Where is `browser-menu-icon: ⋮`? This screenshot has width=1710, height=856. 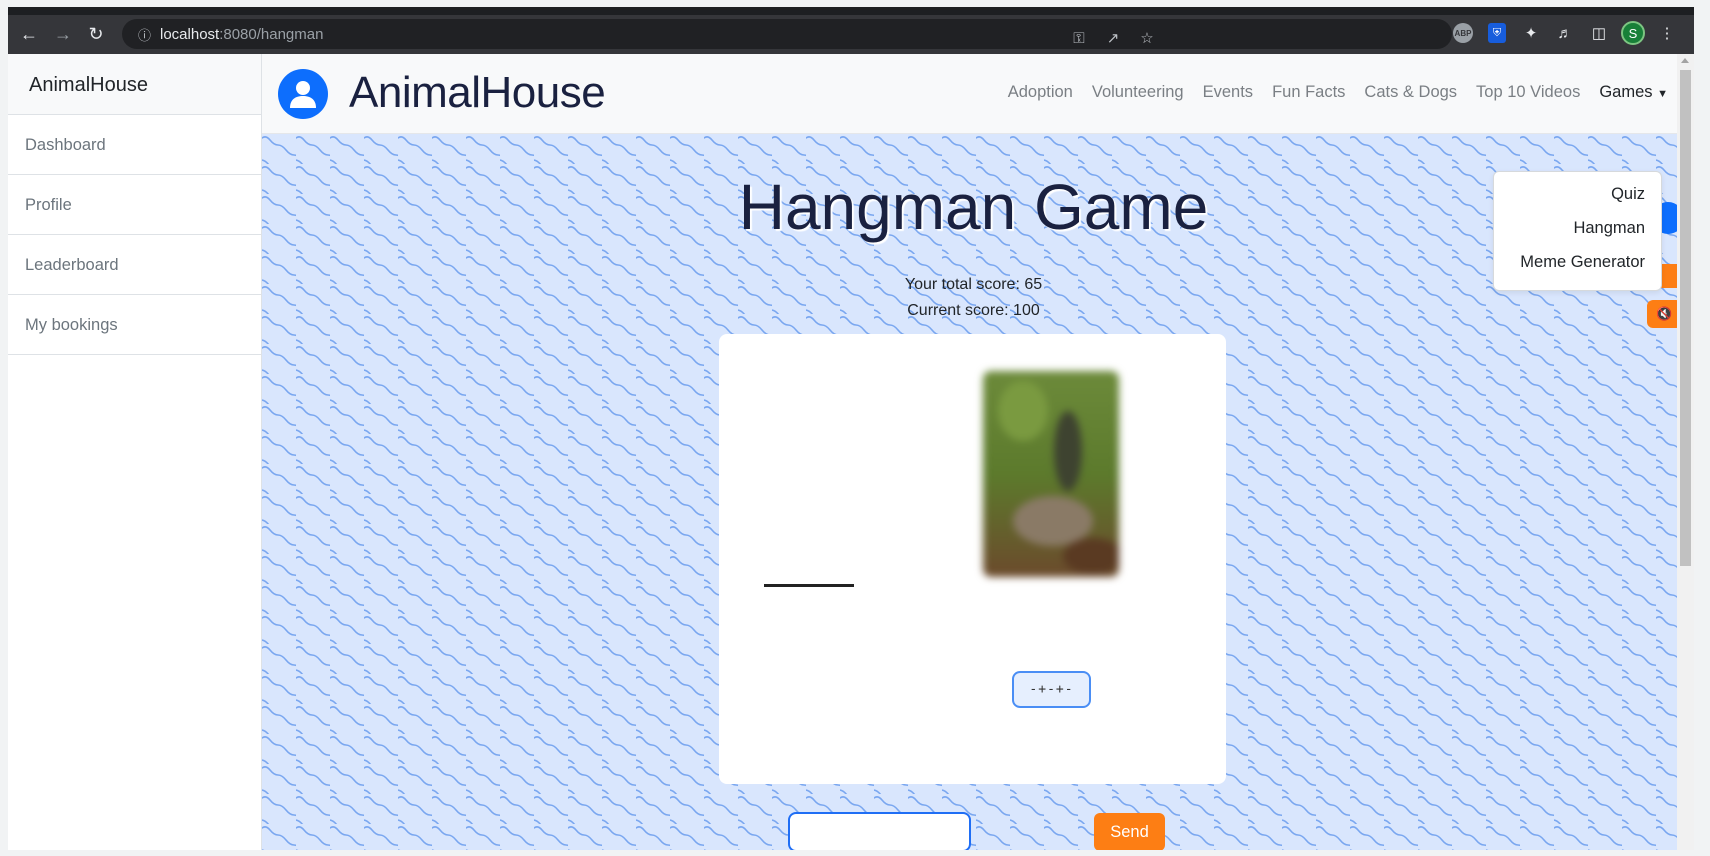
browser-menu-icon: ⋮ is located at coordinates (1667, 33).